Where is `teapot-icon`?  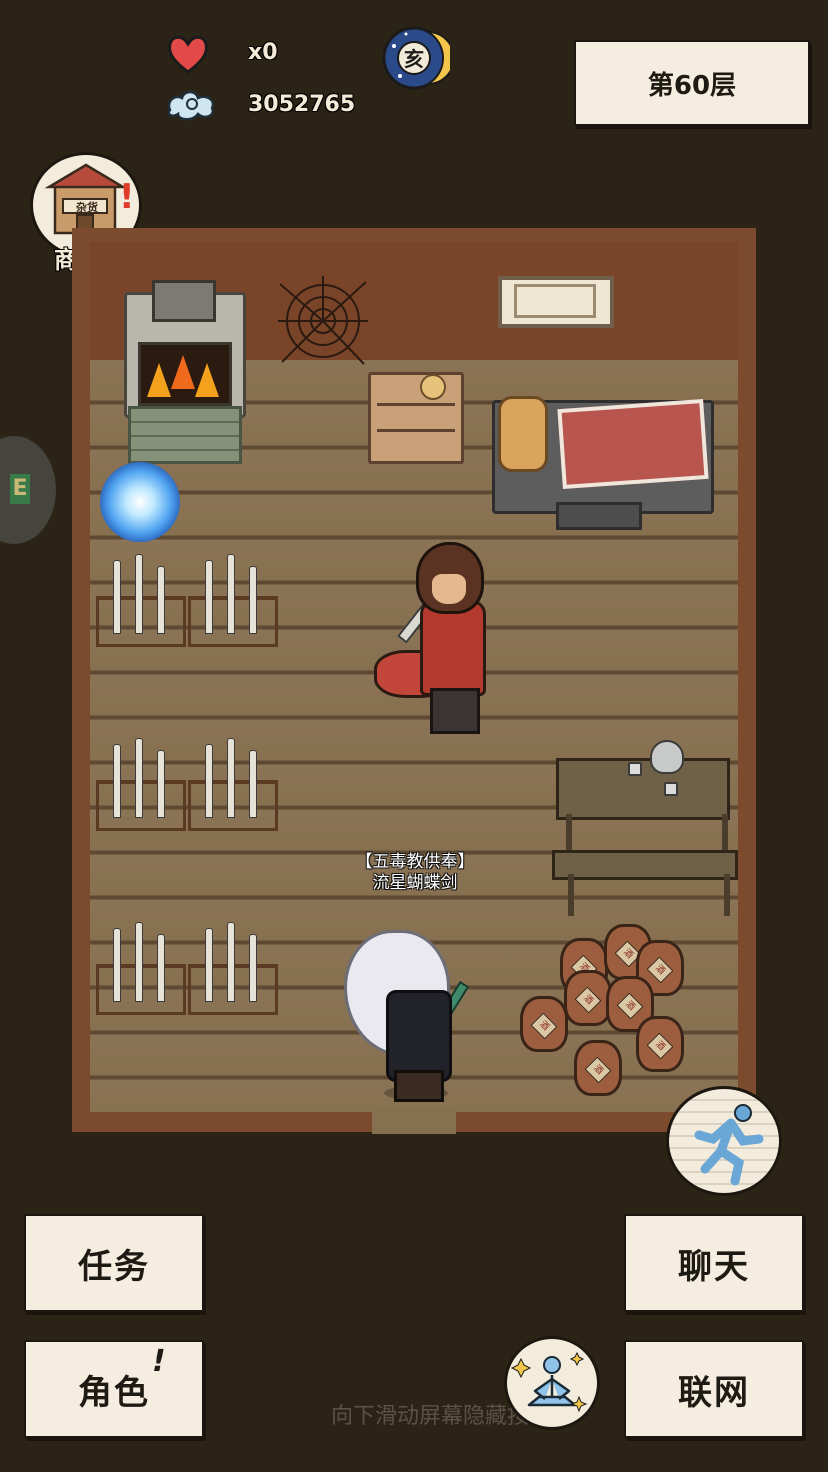 teapot-icon is located at coordinates (667, 757).